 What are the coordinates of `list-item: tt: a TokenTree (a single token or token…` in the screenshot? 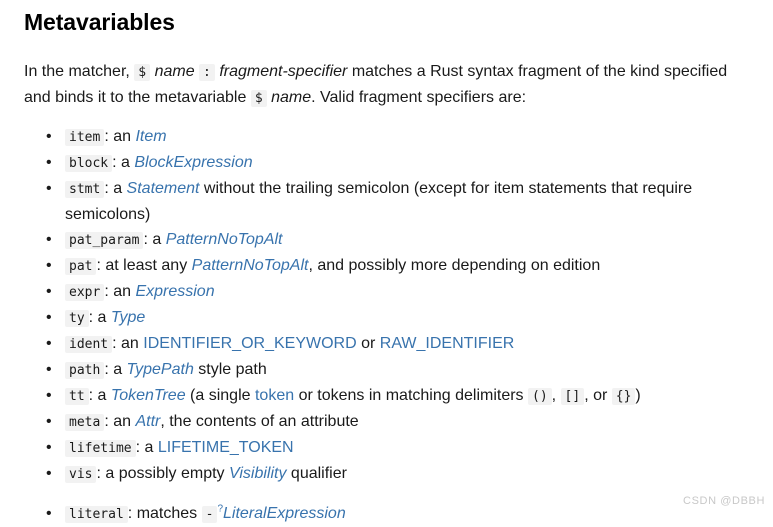 It's located at (389, 396).